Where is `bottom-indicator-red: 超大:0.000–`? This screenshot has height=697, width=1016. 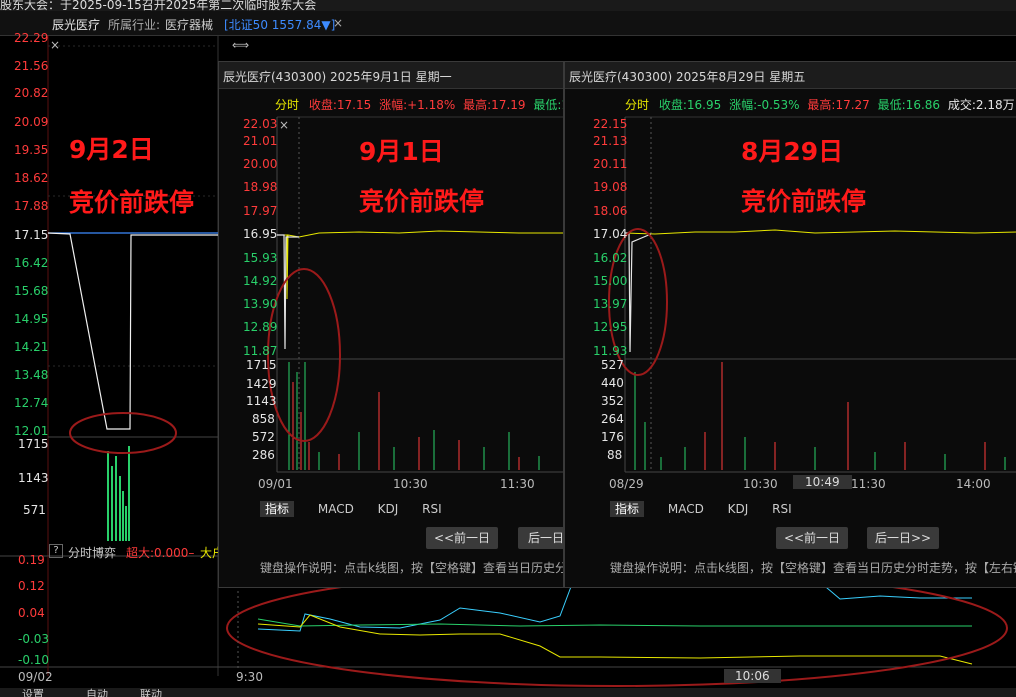 bottom-indicator-red: 超大:0.000– is located at coordinates (160, 553).